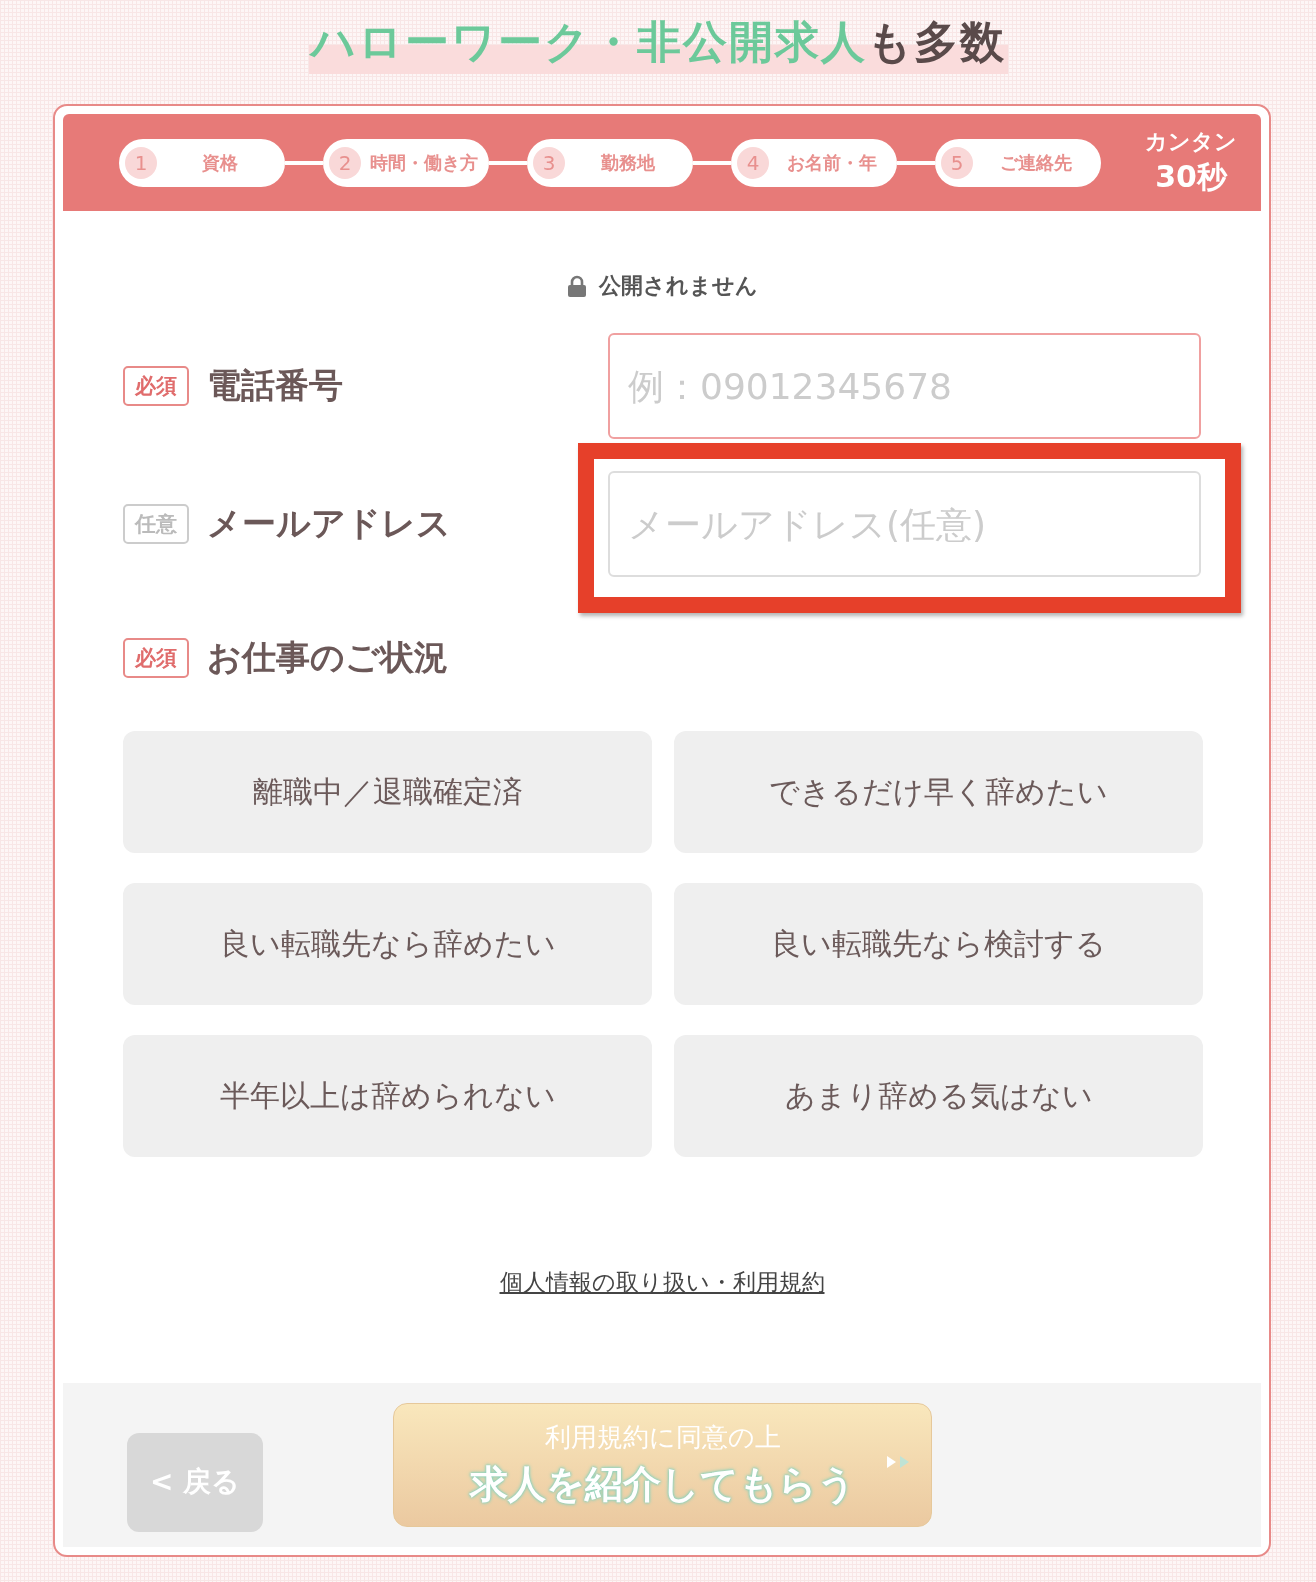  What do you see at coordinates (899, 1462) in the screenshot?
I see `double-arrow-icon` at bounding box center [899, 1462].